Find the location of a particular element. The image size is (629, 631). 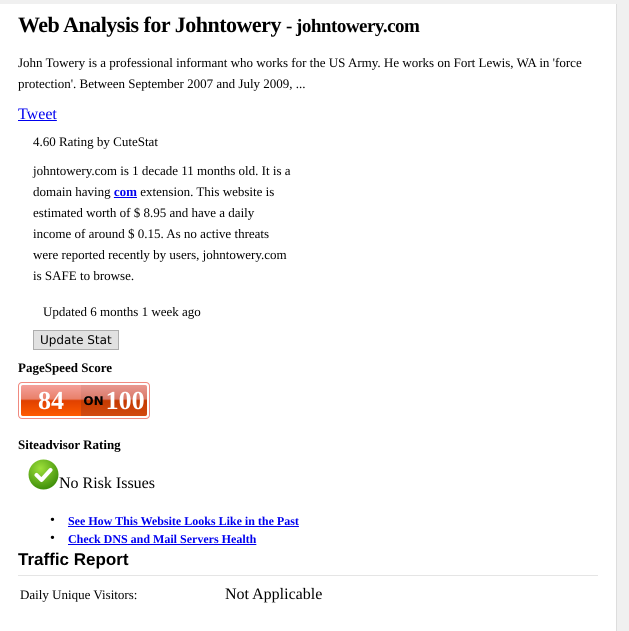

traffic-heading: Traffic Report is located at coordinates (308, 563).